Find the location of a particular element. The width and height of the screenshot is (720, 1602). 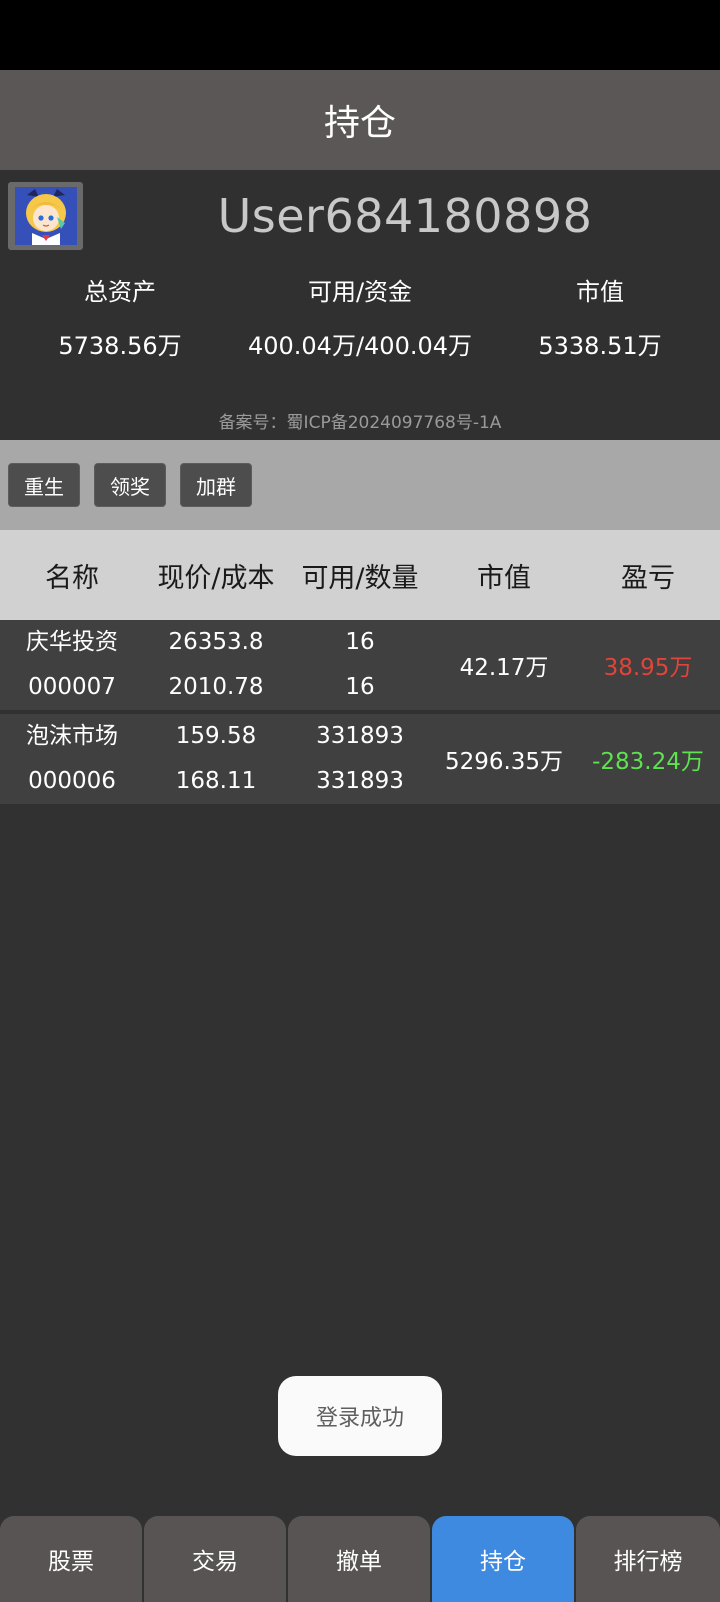

join-group-button: 加群 is located at coordinates (216, 485).